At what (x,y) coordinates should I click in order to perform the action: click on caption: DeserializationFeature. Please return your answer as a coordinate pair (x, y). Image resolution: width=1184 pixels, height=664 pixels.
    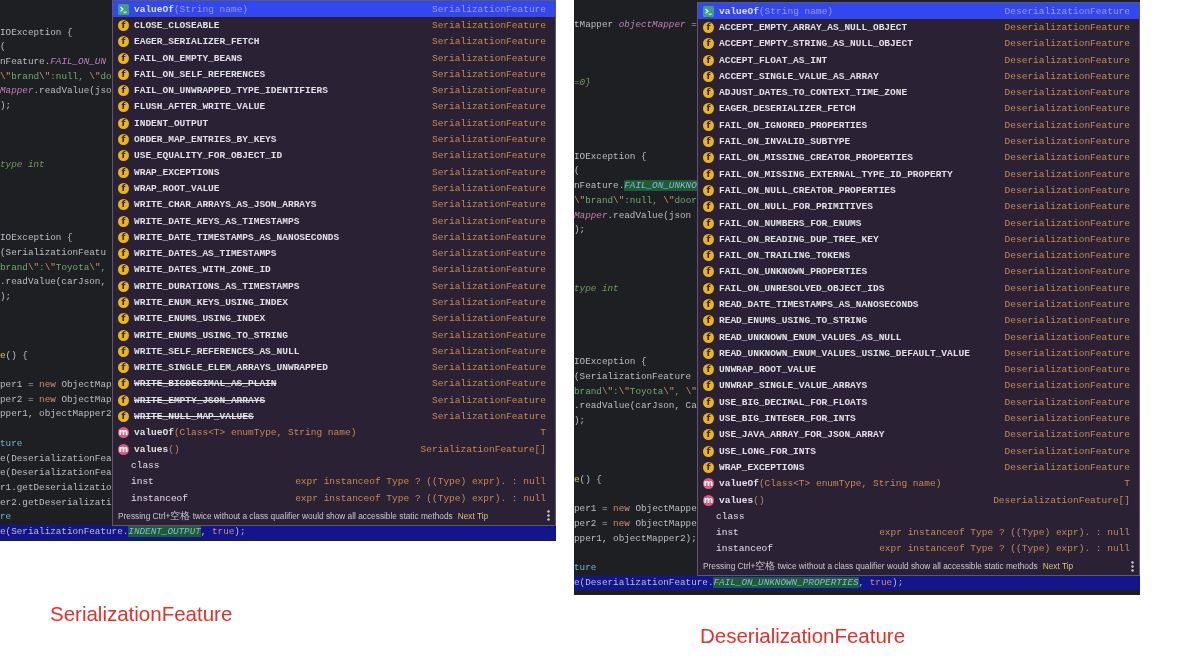
    Looking at the image, I should click on (803, 635).